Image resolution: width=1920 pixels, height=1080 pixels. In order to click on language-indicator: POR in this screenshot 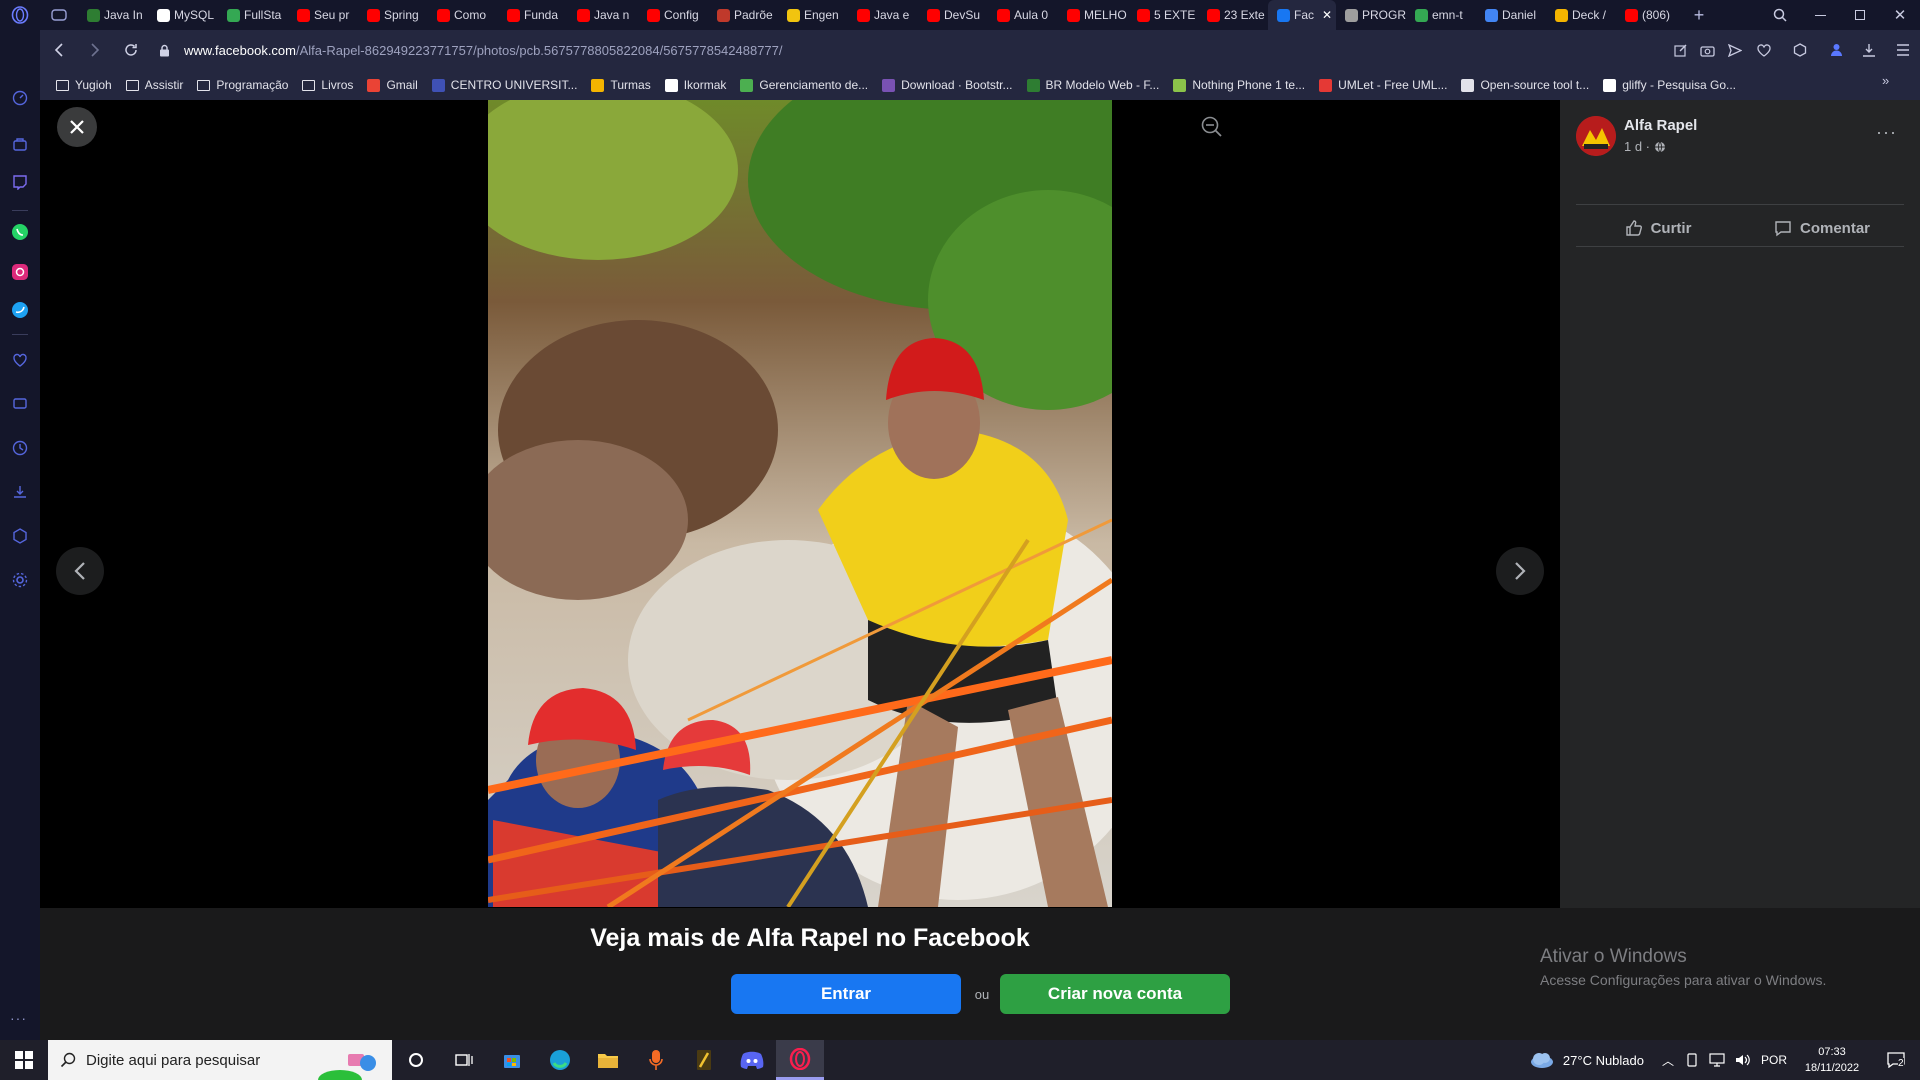, I will do `click(1774, 1060)`.